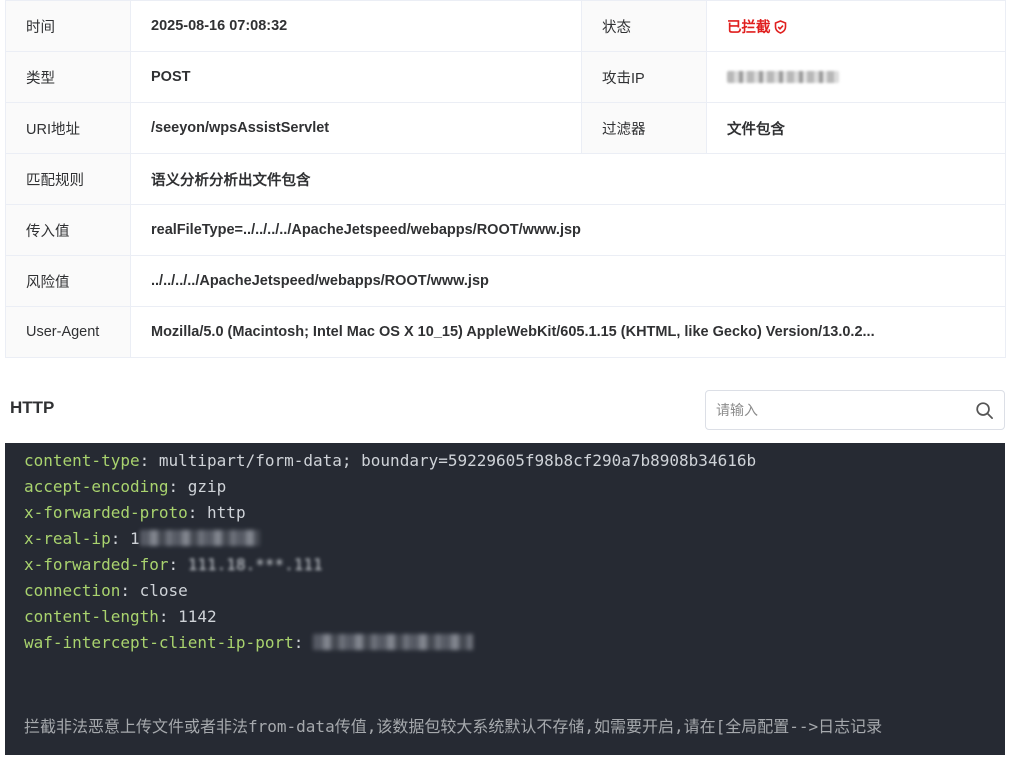  I want to click on header-line: x-forwarded-proto: http, so click(135, 512).